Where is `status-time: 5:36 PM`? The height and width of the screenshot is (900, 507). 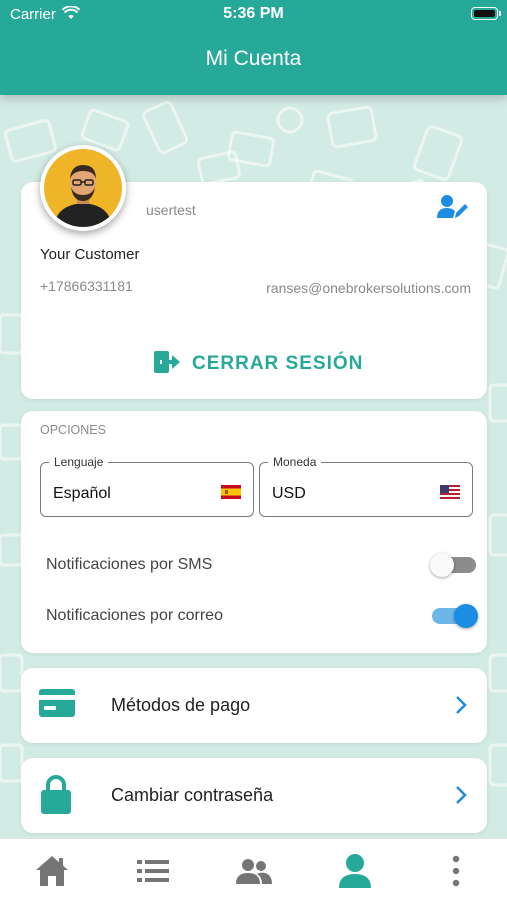 status-time: 5:36 PM is located at coordinates (253, 13).